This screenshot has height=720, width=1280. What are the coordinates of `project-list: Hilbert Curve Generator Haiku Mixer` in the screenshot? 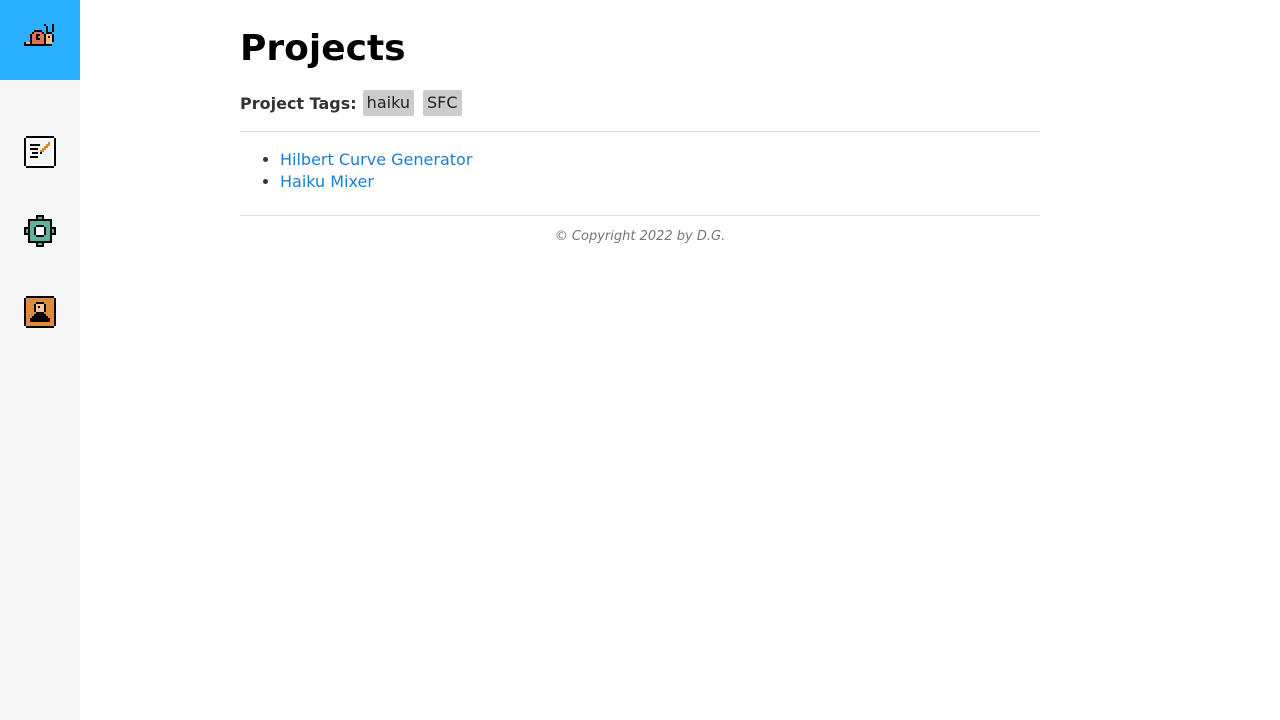 It's located at (640, 171).